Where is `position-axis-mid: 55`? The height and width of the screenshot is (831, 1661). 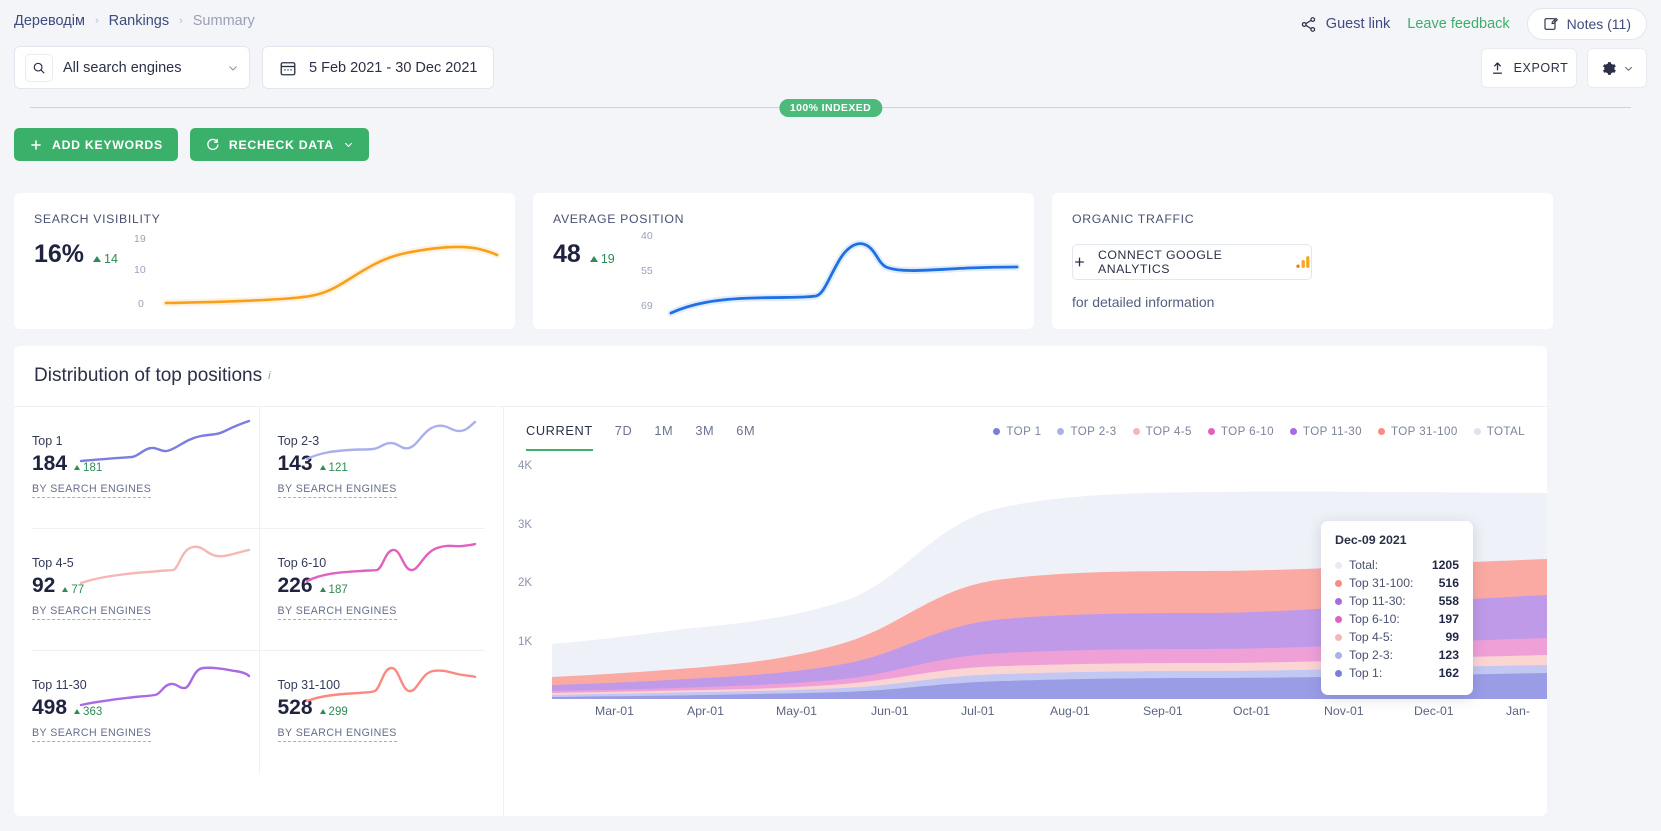
position-axis-mid: 55 is located at coordinates (647, 271).